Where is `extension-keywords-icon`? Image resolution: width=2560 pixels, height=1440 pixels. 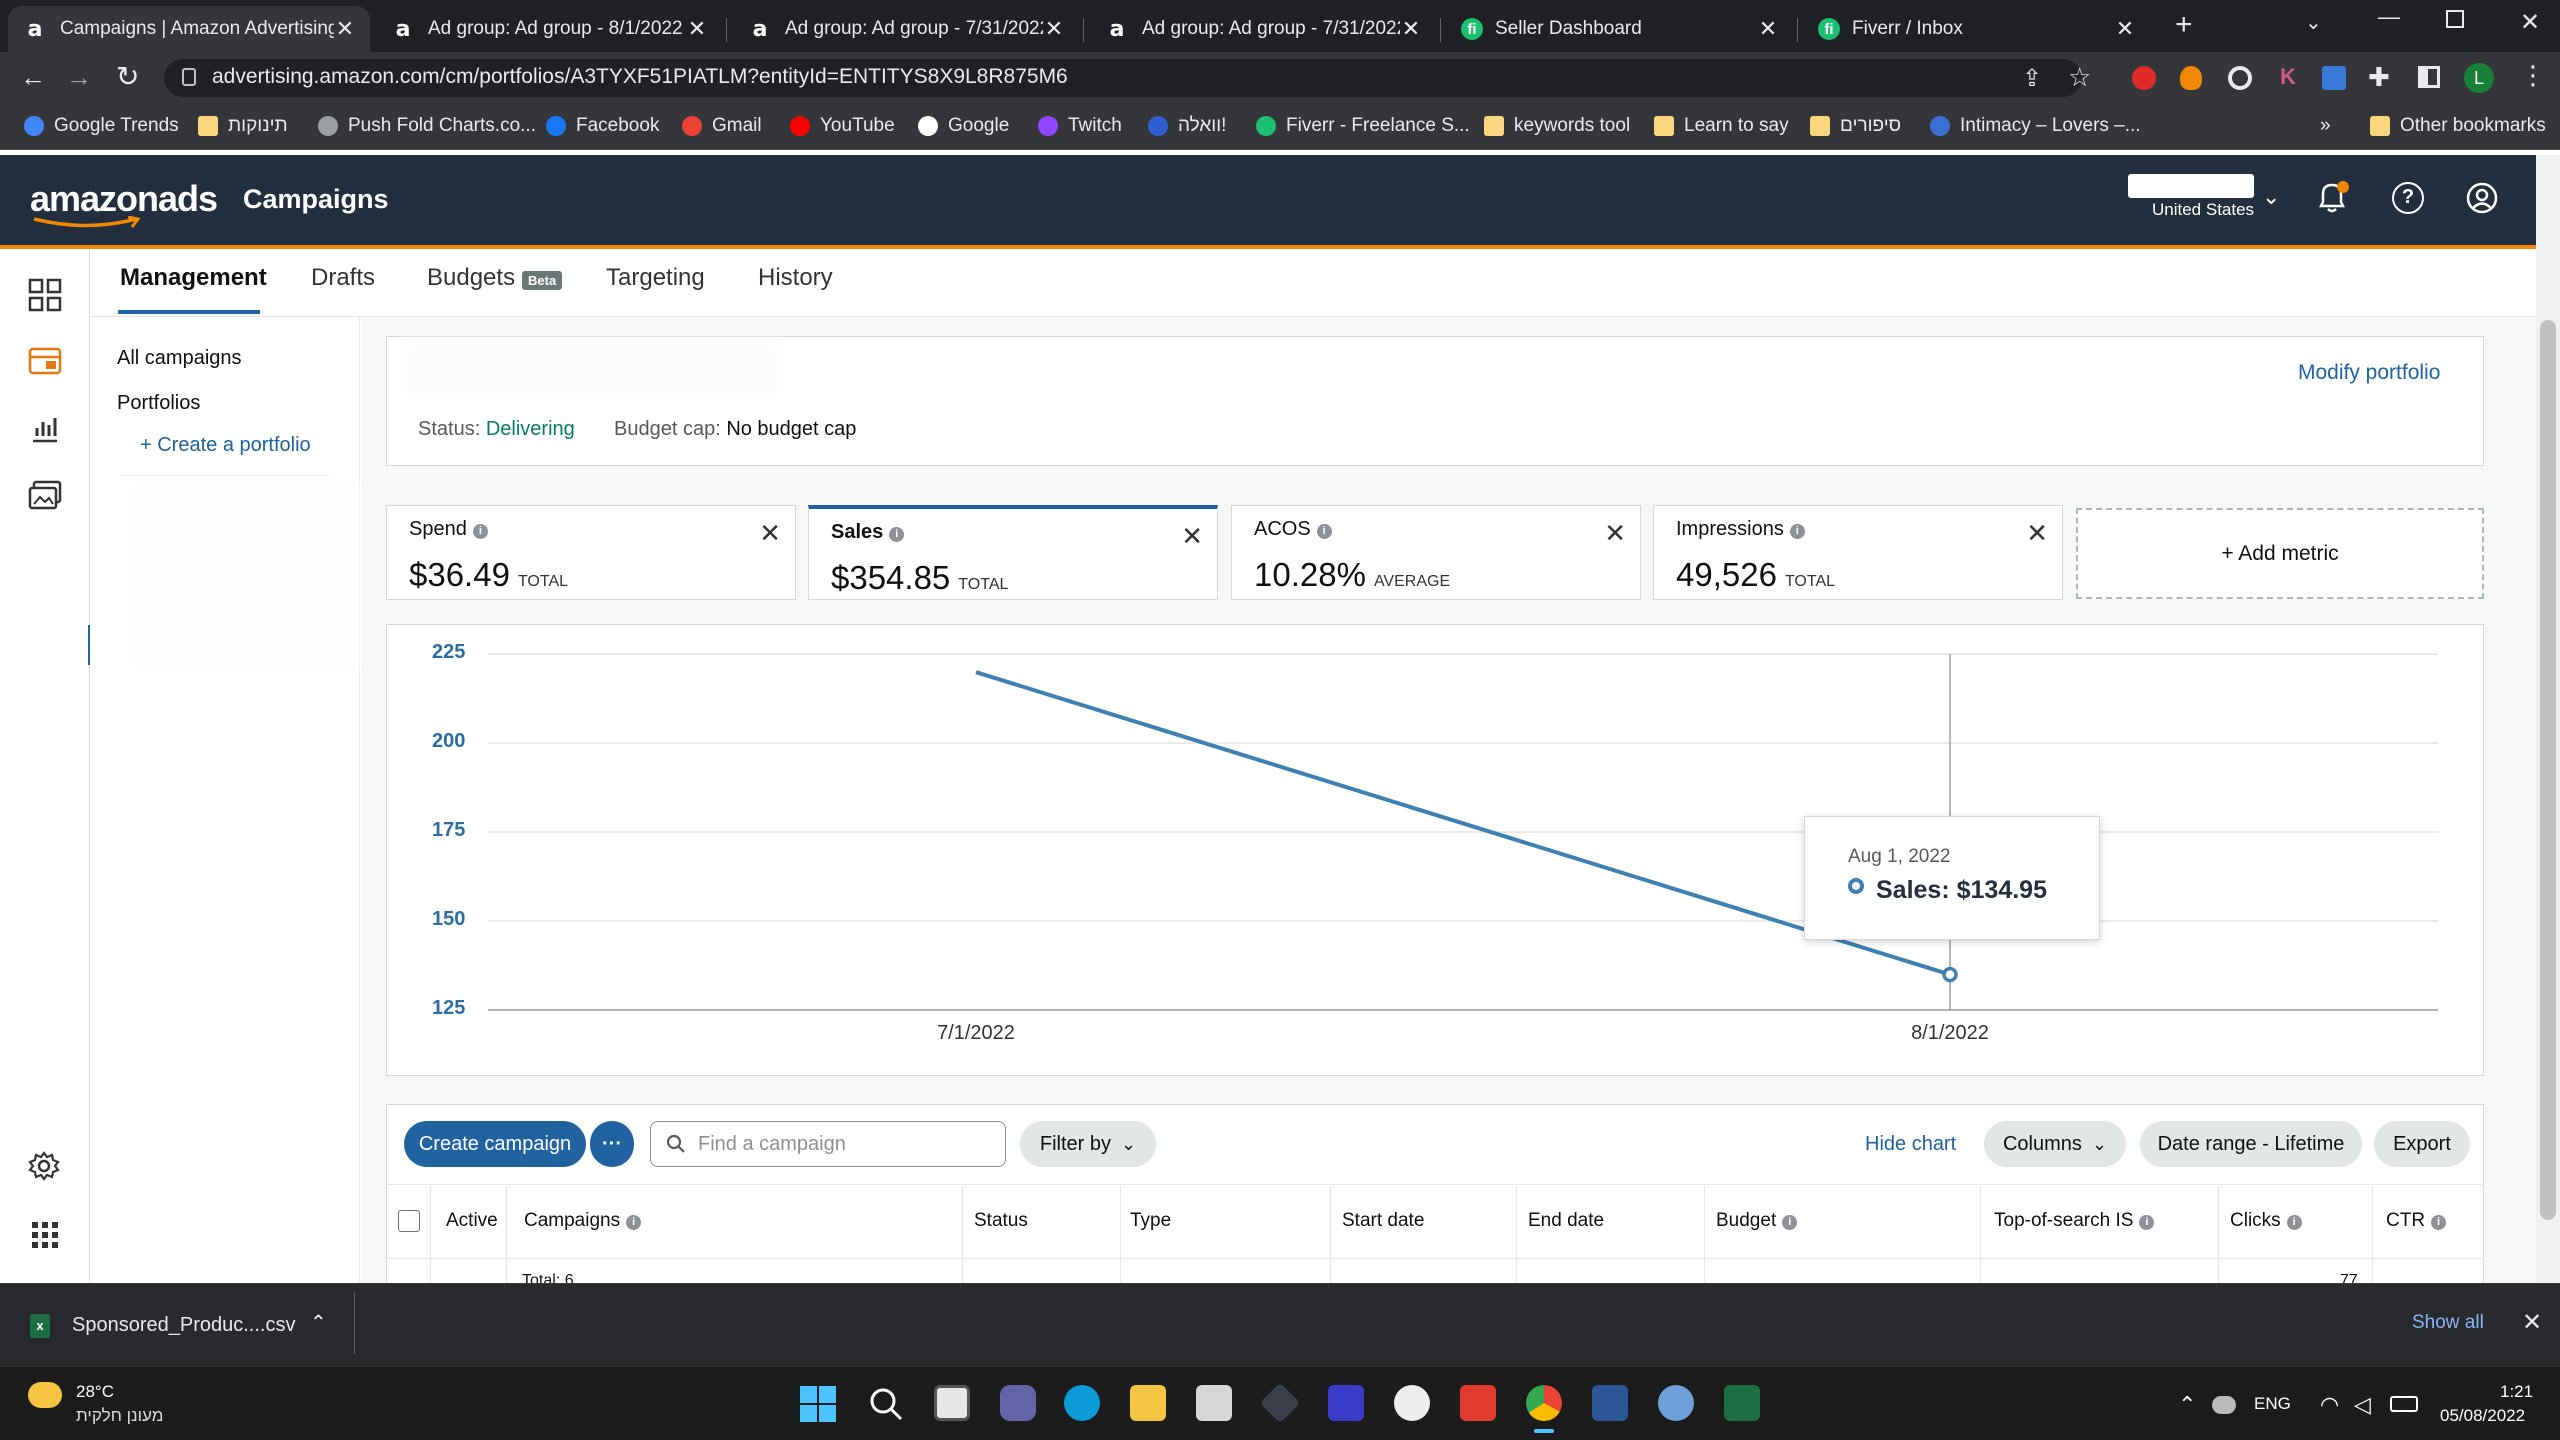 extension-keywords-icon is located at coordinates (2334, 78).